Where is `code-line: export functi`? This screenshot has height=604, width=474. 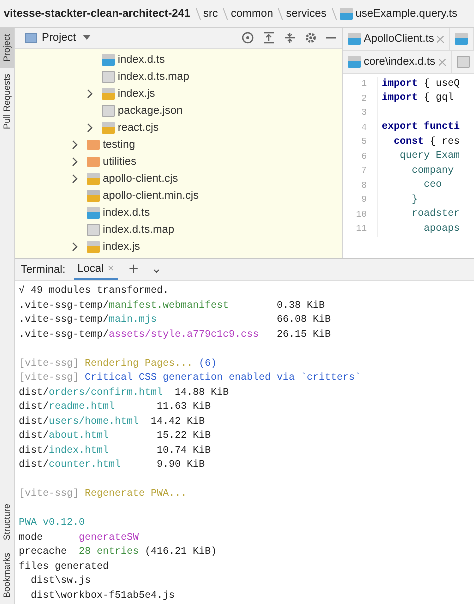 code-line: export functi is located at coordinates (421, 128).